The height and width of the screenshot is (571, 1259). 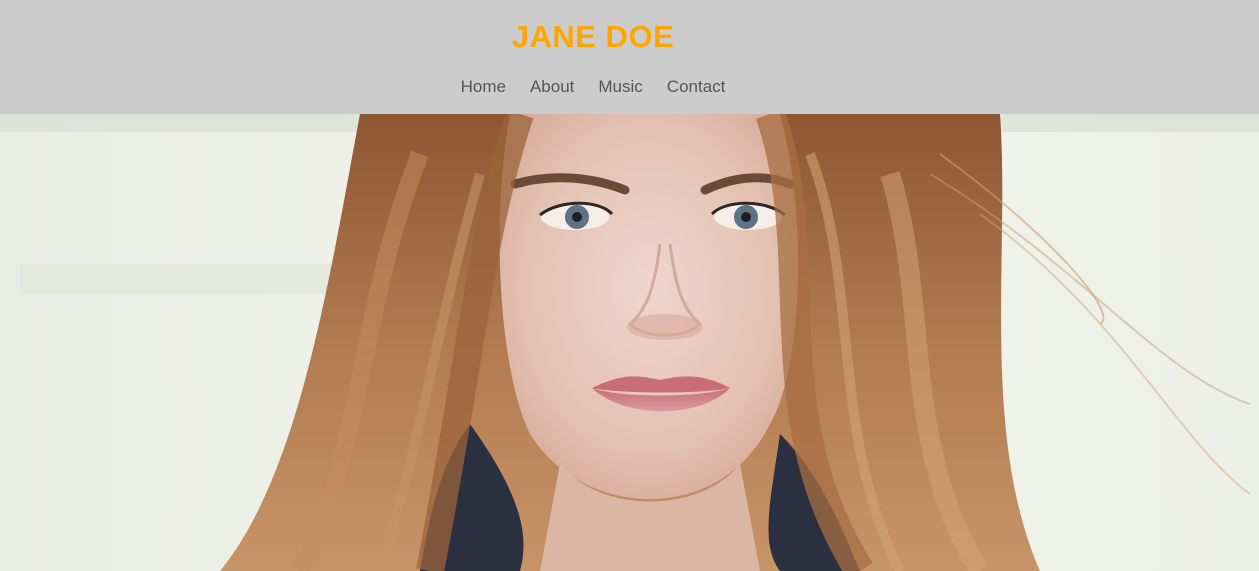 What do you see at coordinates (483, 87) in the screenshot?
I see `nav-link-home: Home` at bounding box center [483, 87].